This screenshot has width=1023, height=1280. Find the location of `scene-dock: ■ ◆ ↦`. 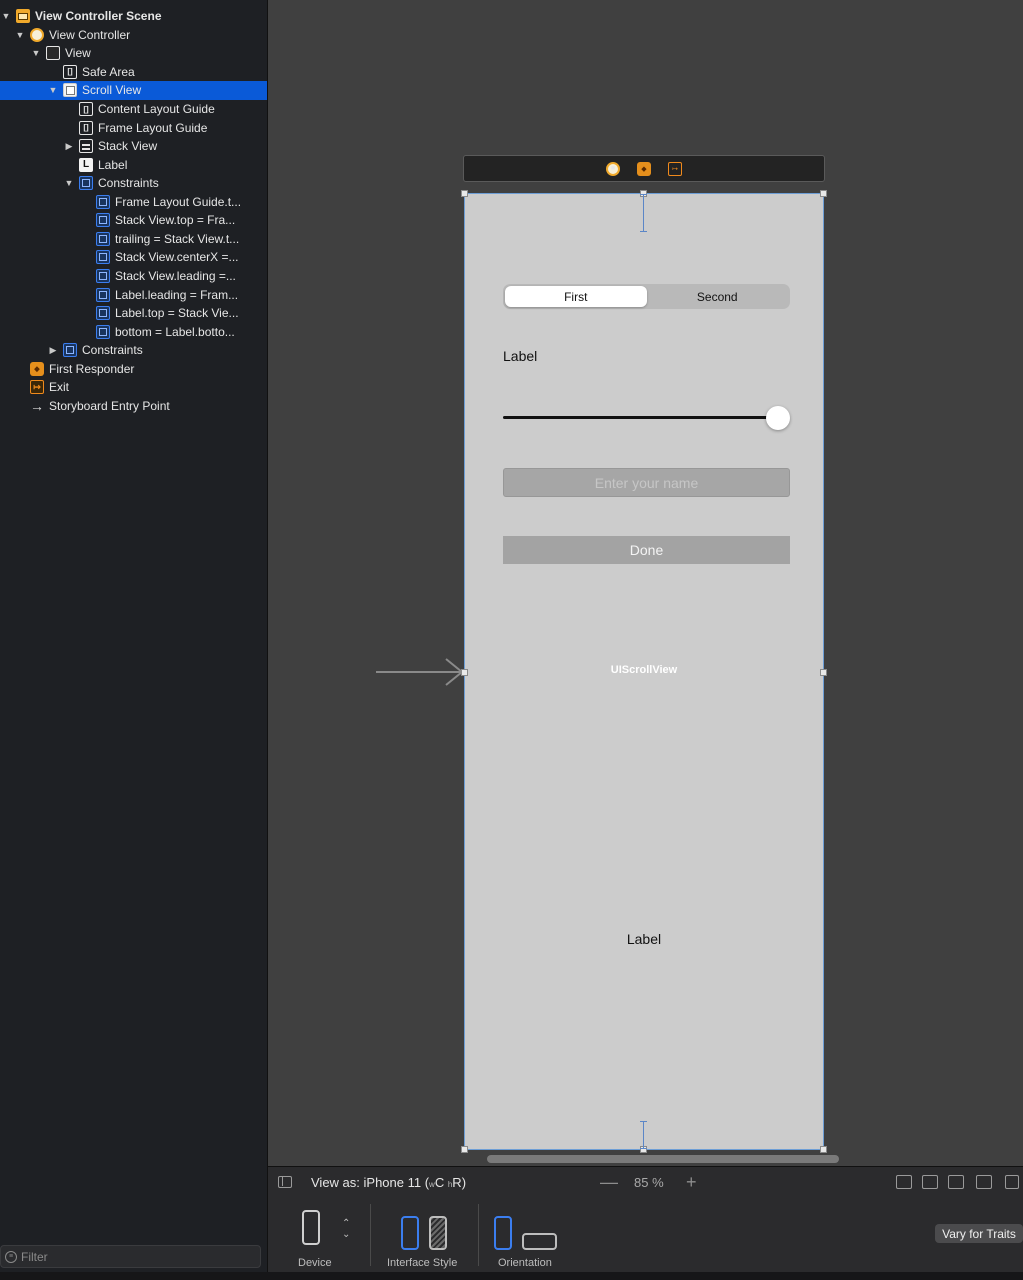

scene-dock: ■ ◆ ↦ is located at coordinates (644, 168).